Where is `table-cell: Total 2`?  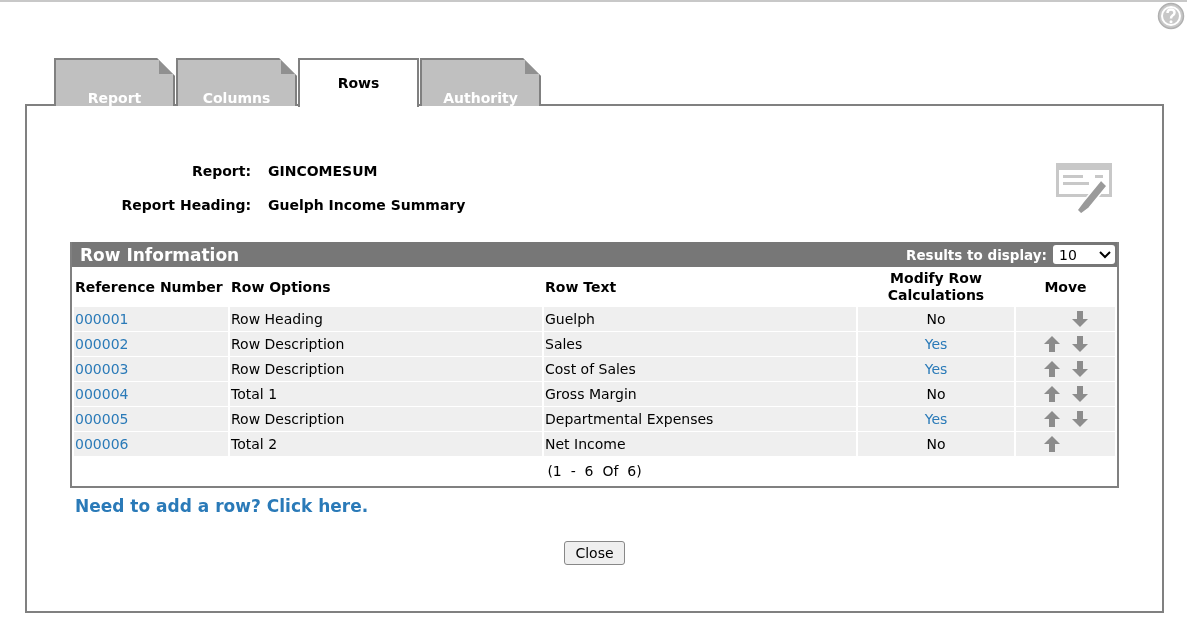
table-cell: Total 2 is located at coordinates (386, 444).